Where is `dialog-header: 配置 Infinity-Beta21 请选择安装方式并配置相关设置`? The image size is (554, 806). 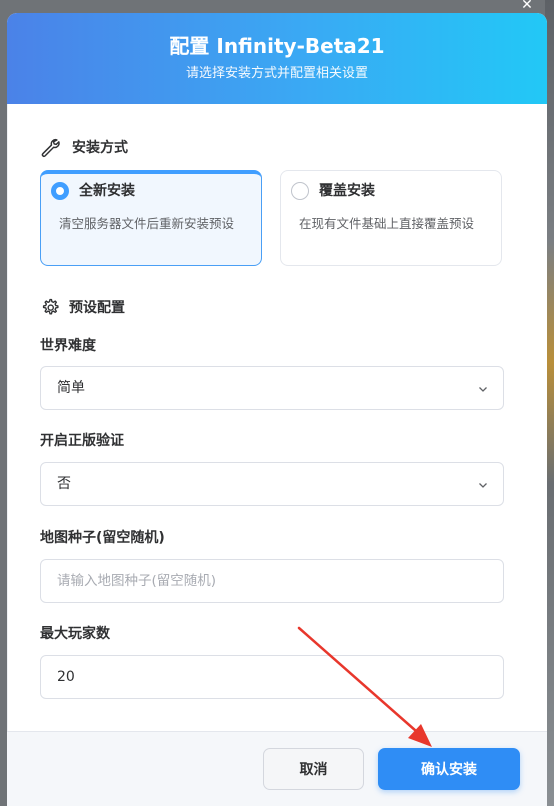 dialog-header: 配置 Infinity-Beta21 请选择安装方式并配置相关设置 is located at coordinates (277, 58).